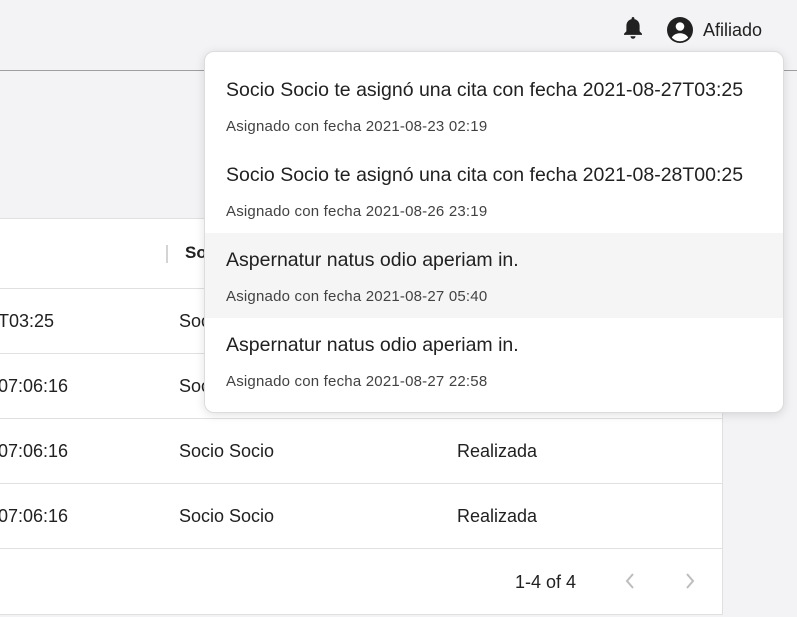 The image size is (797, 617). I want to click on bell-icon, so click(633, 28).